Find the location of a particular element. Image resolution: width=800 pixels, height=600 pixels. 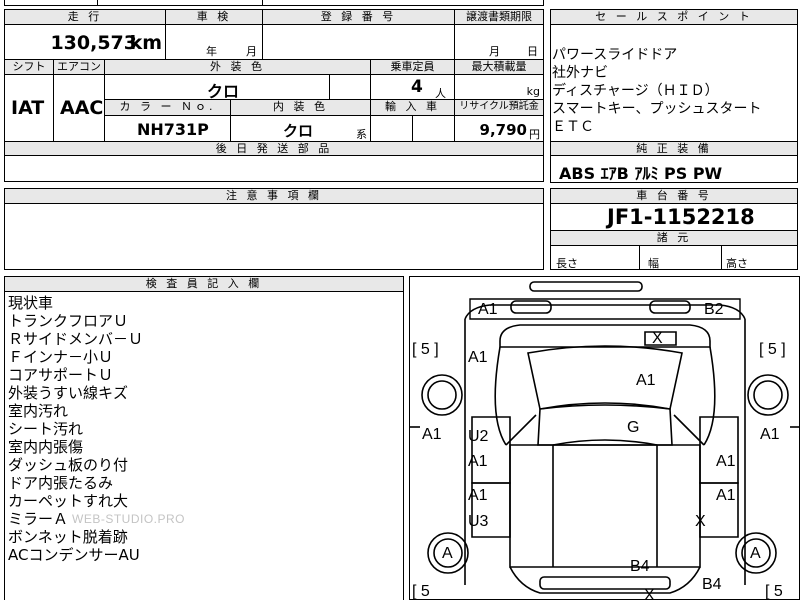

capacity-cell: 4 人 is located at coordinates (412, 87).